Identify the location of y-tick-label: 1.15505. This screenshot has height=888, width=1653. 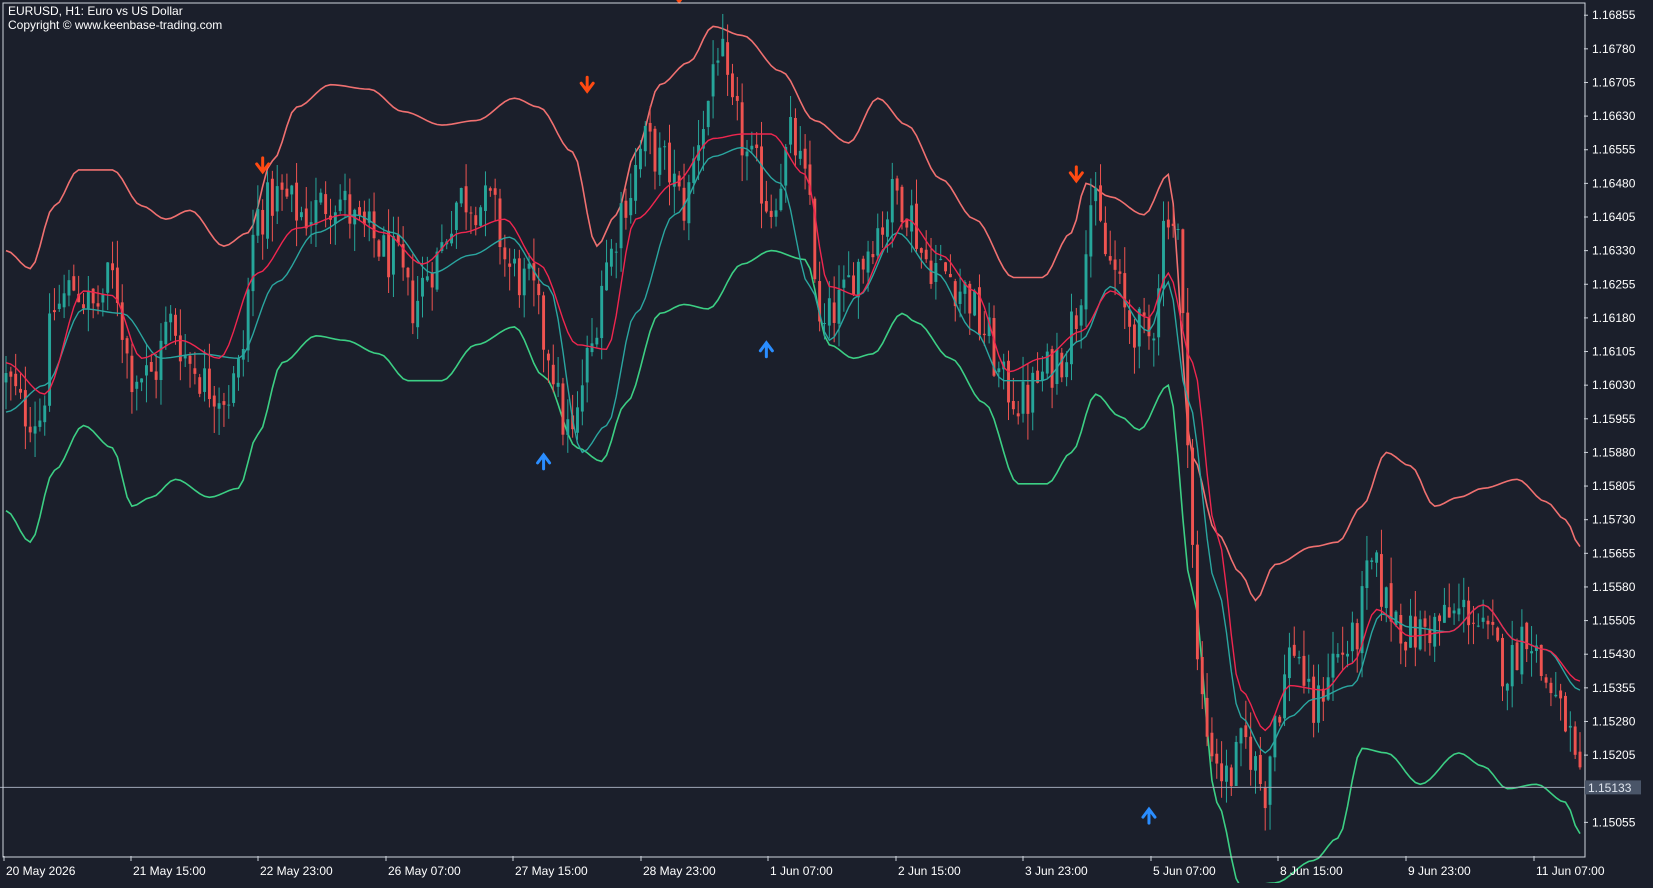
(1614, 621).